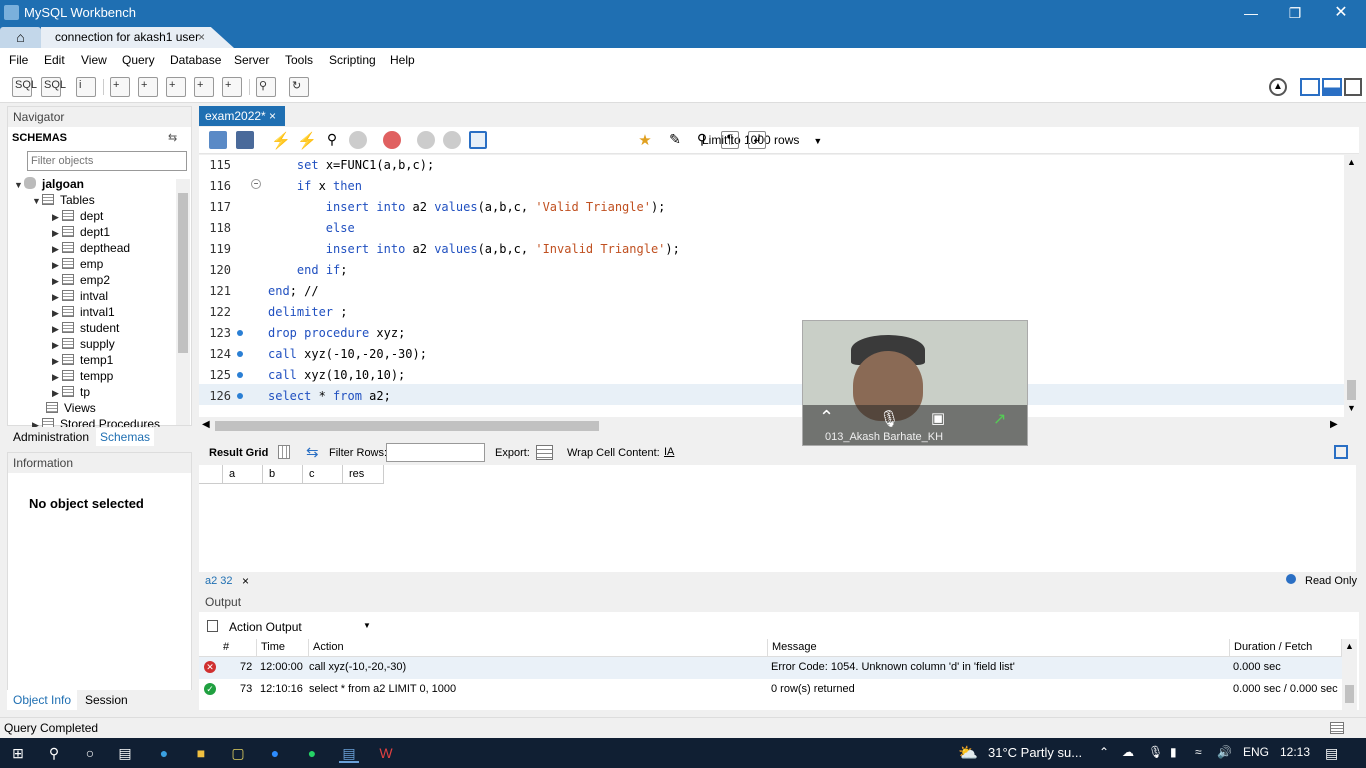 The height and width of the screenshot is (768, 1366). Describe the element at coordinates (243, 474) in the screenshot. I see `column-header-a: a` at that location.